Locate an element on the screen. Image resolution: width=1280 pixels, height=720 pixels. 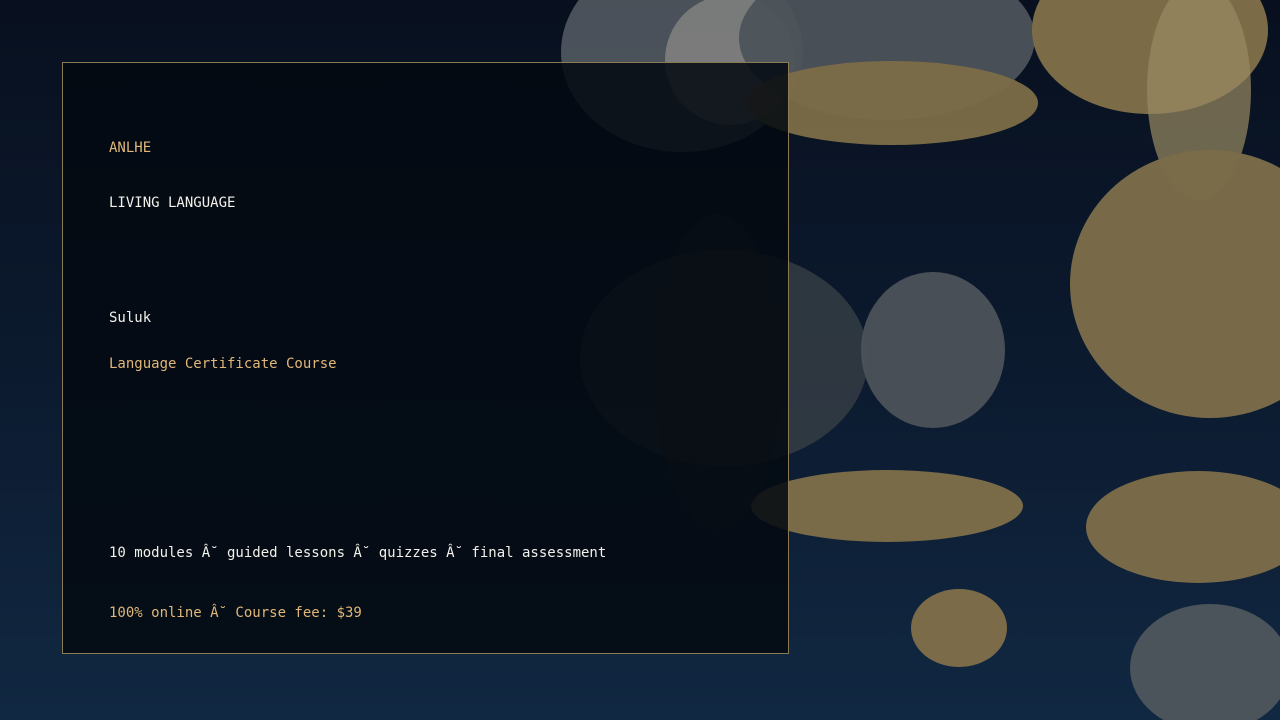
tagline: LIVING LANGUAGE is located at coordinates (172, 203).